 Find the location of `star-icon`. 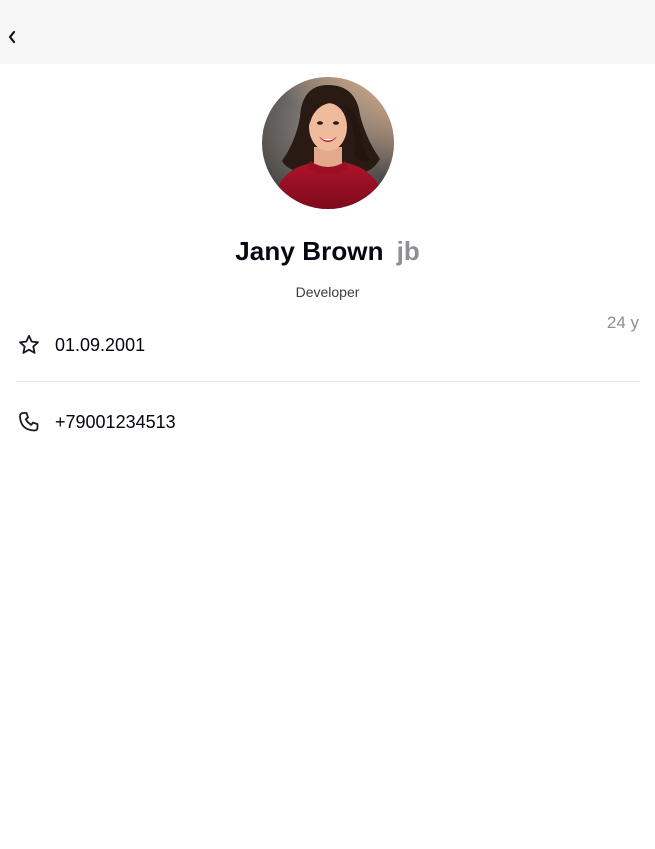

star-icon is located at coordinates (29, 345).